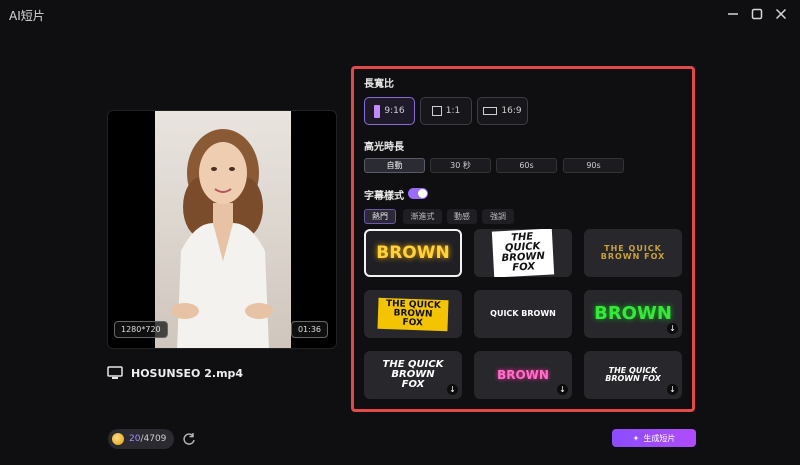 This screenshot has height=465, width=800. I want to click on subtitle-toggle, so click(418, 193).